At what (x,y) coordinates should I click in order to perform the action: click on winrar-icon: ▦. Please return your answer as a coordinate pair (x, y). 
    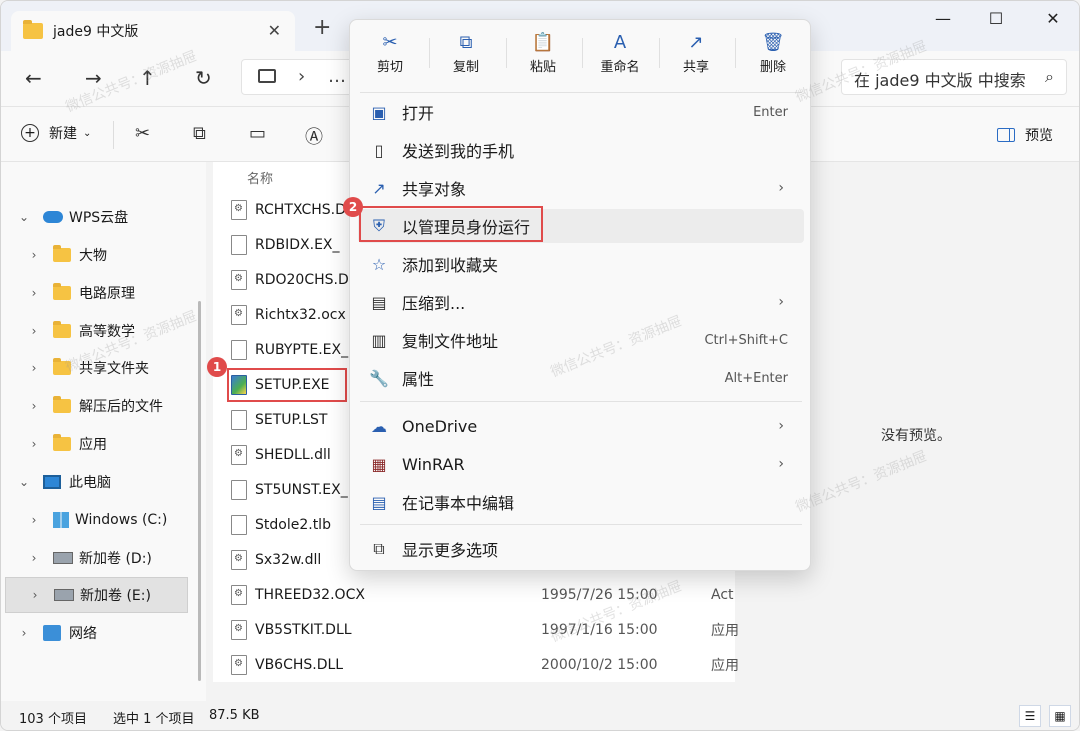
    Looking at the image, I should click on (379, 464).